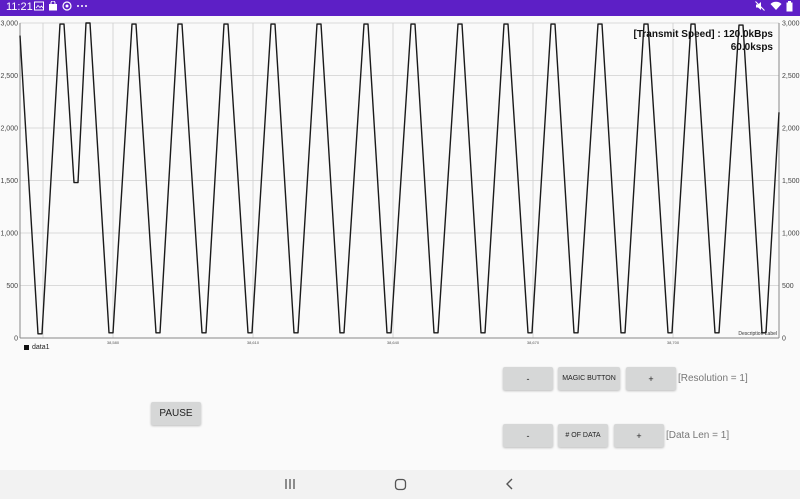 The width and height of the screenshot is (800, 499). I want to click on resolution-label: [Resolution = 1], so click(713, 378).